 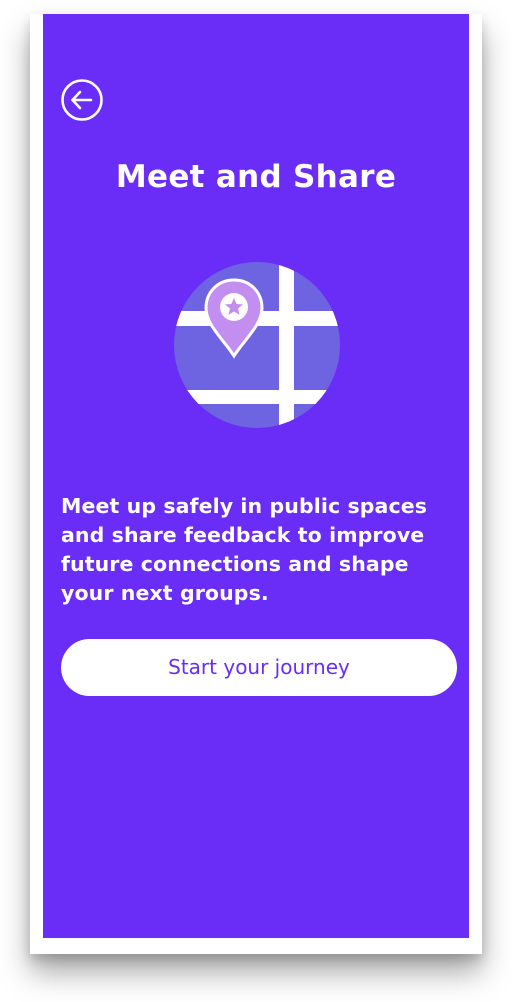 What do you see at coordinates (256, 177) in the screenshot?
I see `page-title: Meet and Share` at bounding box center [256, 177].